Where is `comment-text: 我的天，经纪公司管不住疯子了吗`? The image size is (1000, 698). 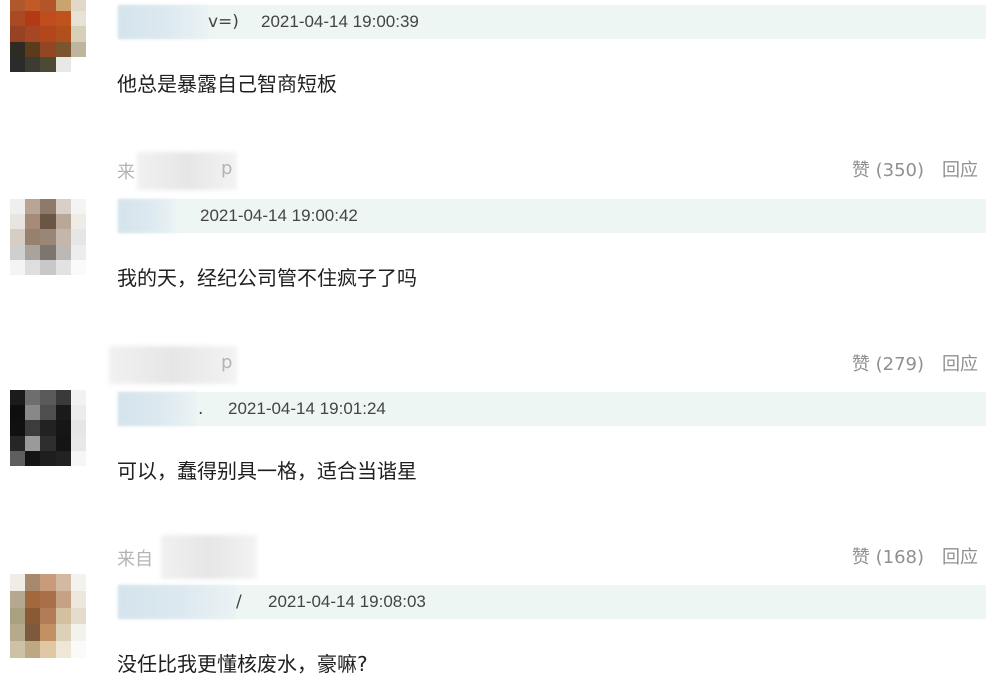 comment-text: 我的天，经纪公司管不住疯子了吗 is located at coordinates (267, 278).